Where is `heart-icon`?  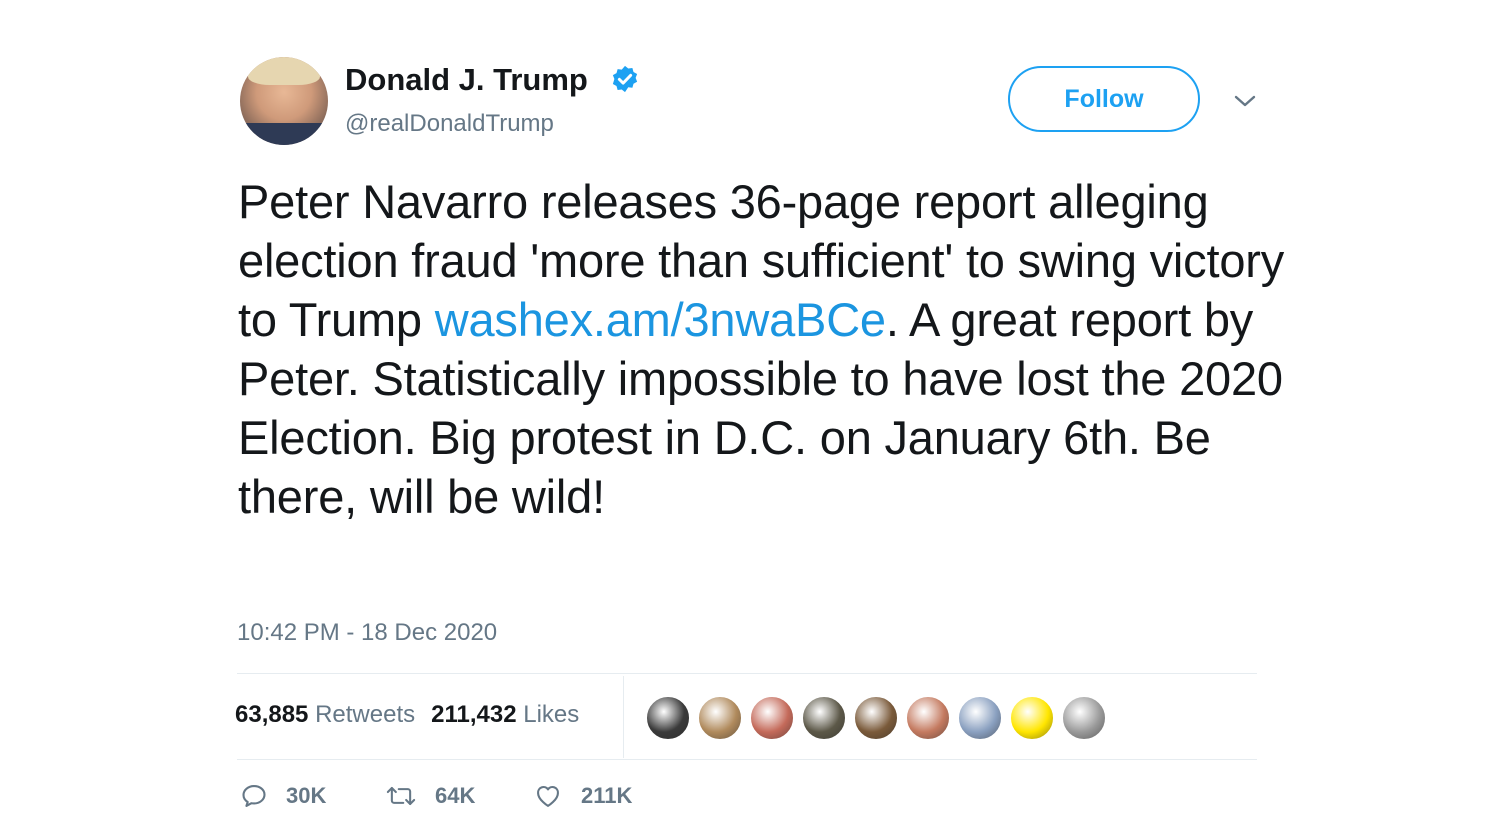 heart-icon is located at coordinates (548, 796).